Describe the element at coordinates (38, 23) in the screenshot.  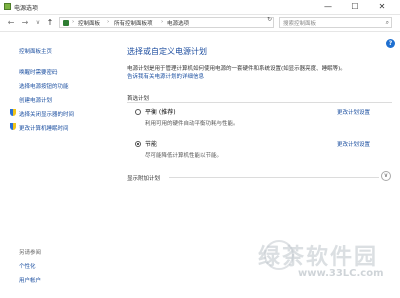
I see `recent-dropdown-icon: ∨` at that location.